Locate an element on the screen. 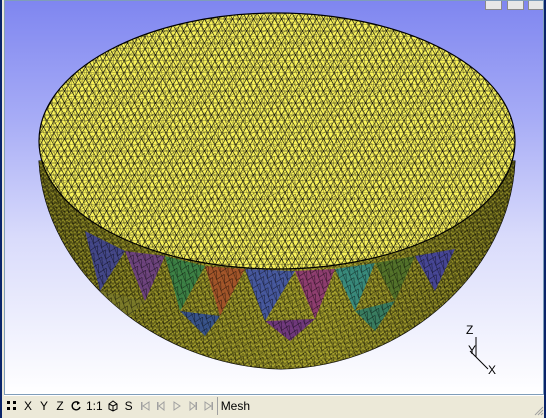  view-y-button: Y is located at coordinates (44, 406).